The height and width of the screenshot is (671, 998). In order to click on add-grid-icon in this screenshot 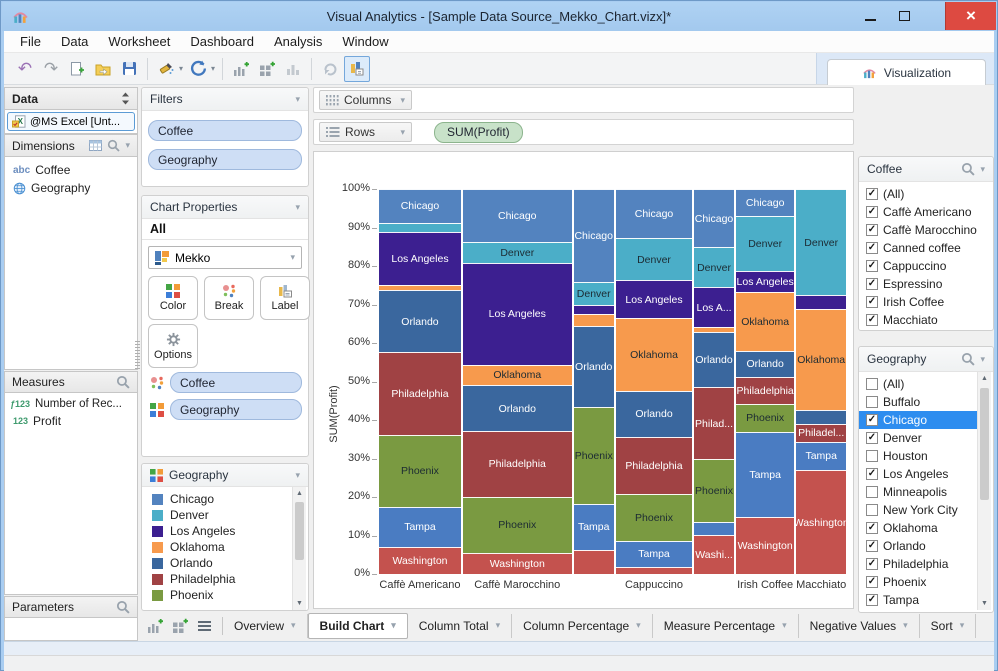, I will do `click(267, 69)`.